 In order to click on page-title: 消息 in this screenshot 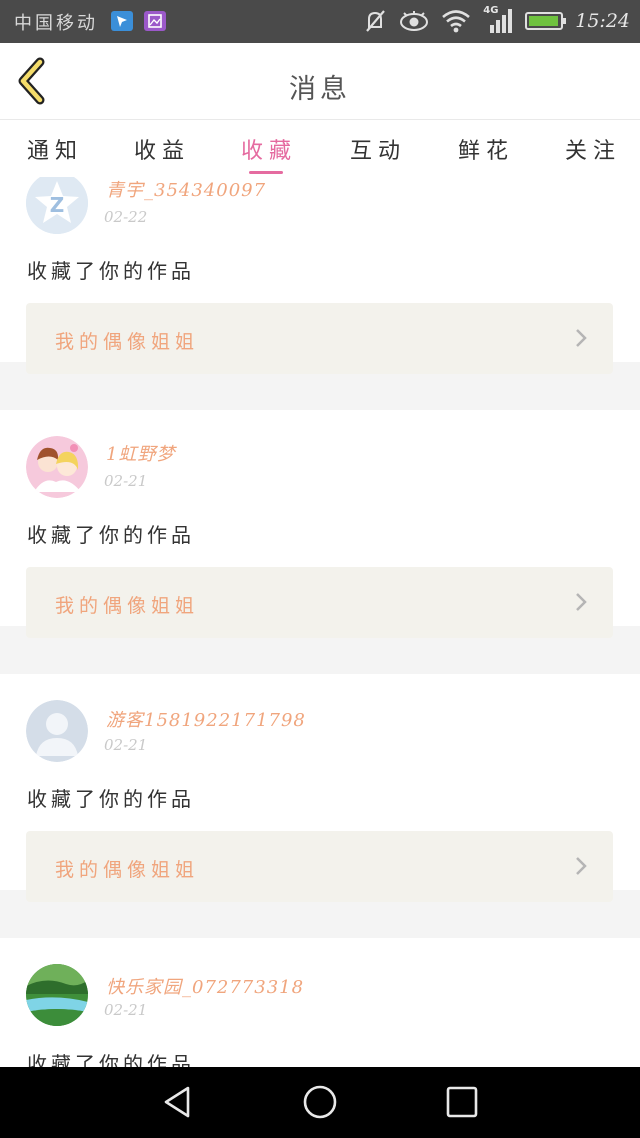, I will do `click(320, 89)`.